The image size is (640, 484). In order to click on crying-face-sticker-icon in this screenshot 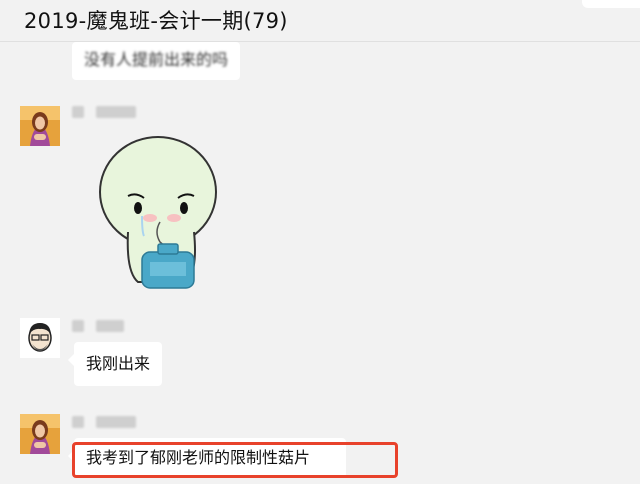, I will do `click(158, 212)`.